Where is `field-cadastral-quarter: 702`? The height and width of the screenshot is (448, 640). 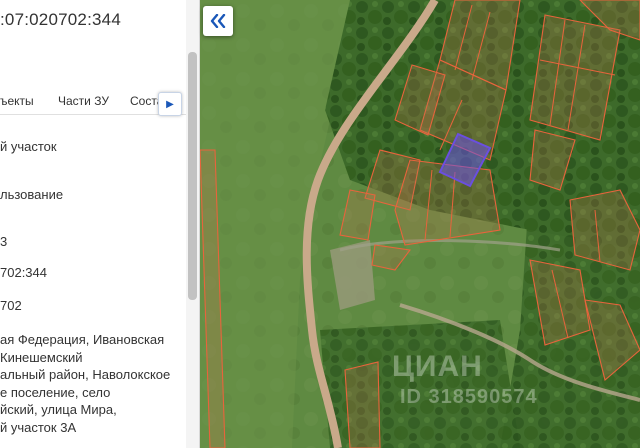 field-cadastral-quarter: 702 is located at coordinates (11, 305).